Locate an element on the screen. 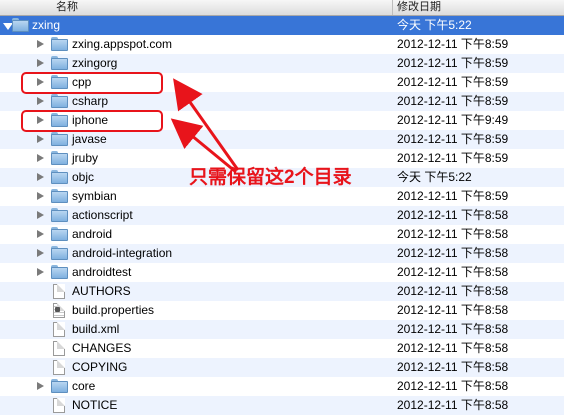 The height and width of the screenshot is (417, 564). annotation-arrows is located at coordinates (205, 126).